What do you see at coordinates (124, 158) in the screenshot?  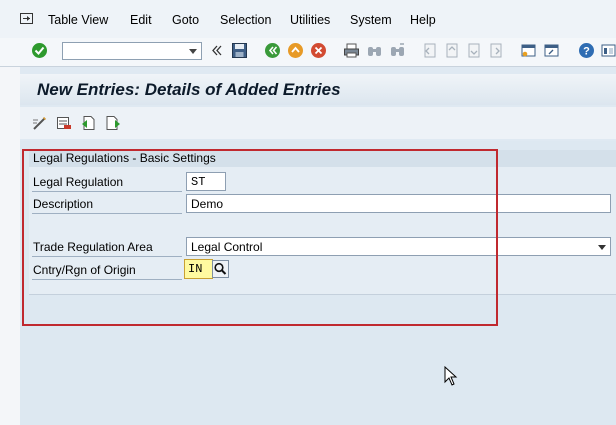 I see `group-title: Legal Regulations - Basic Settings` at bounding box center [124, 158].